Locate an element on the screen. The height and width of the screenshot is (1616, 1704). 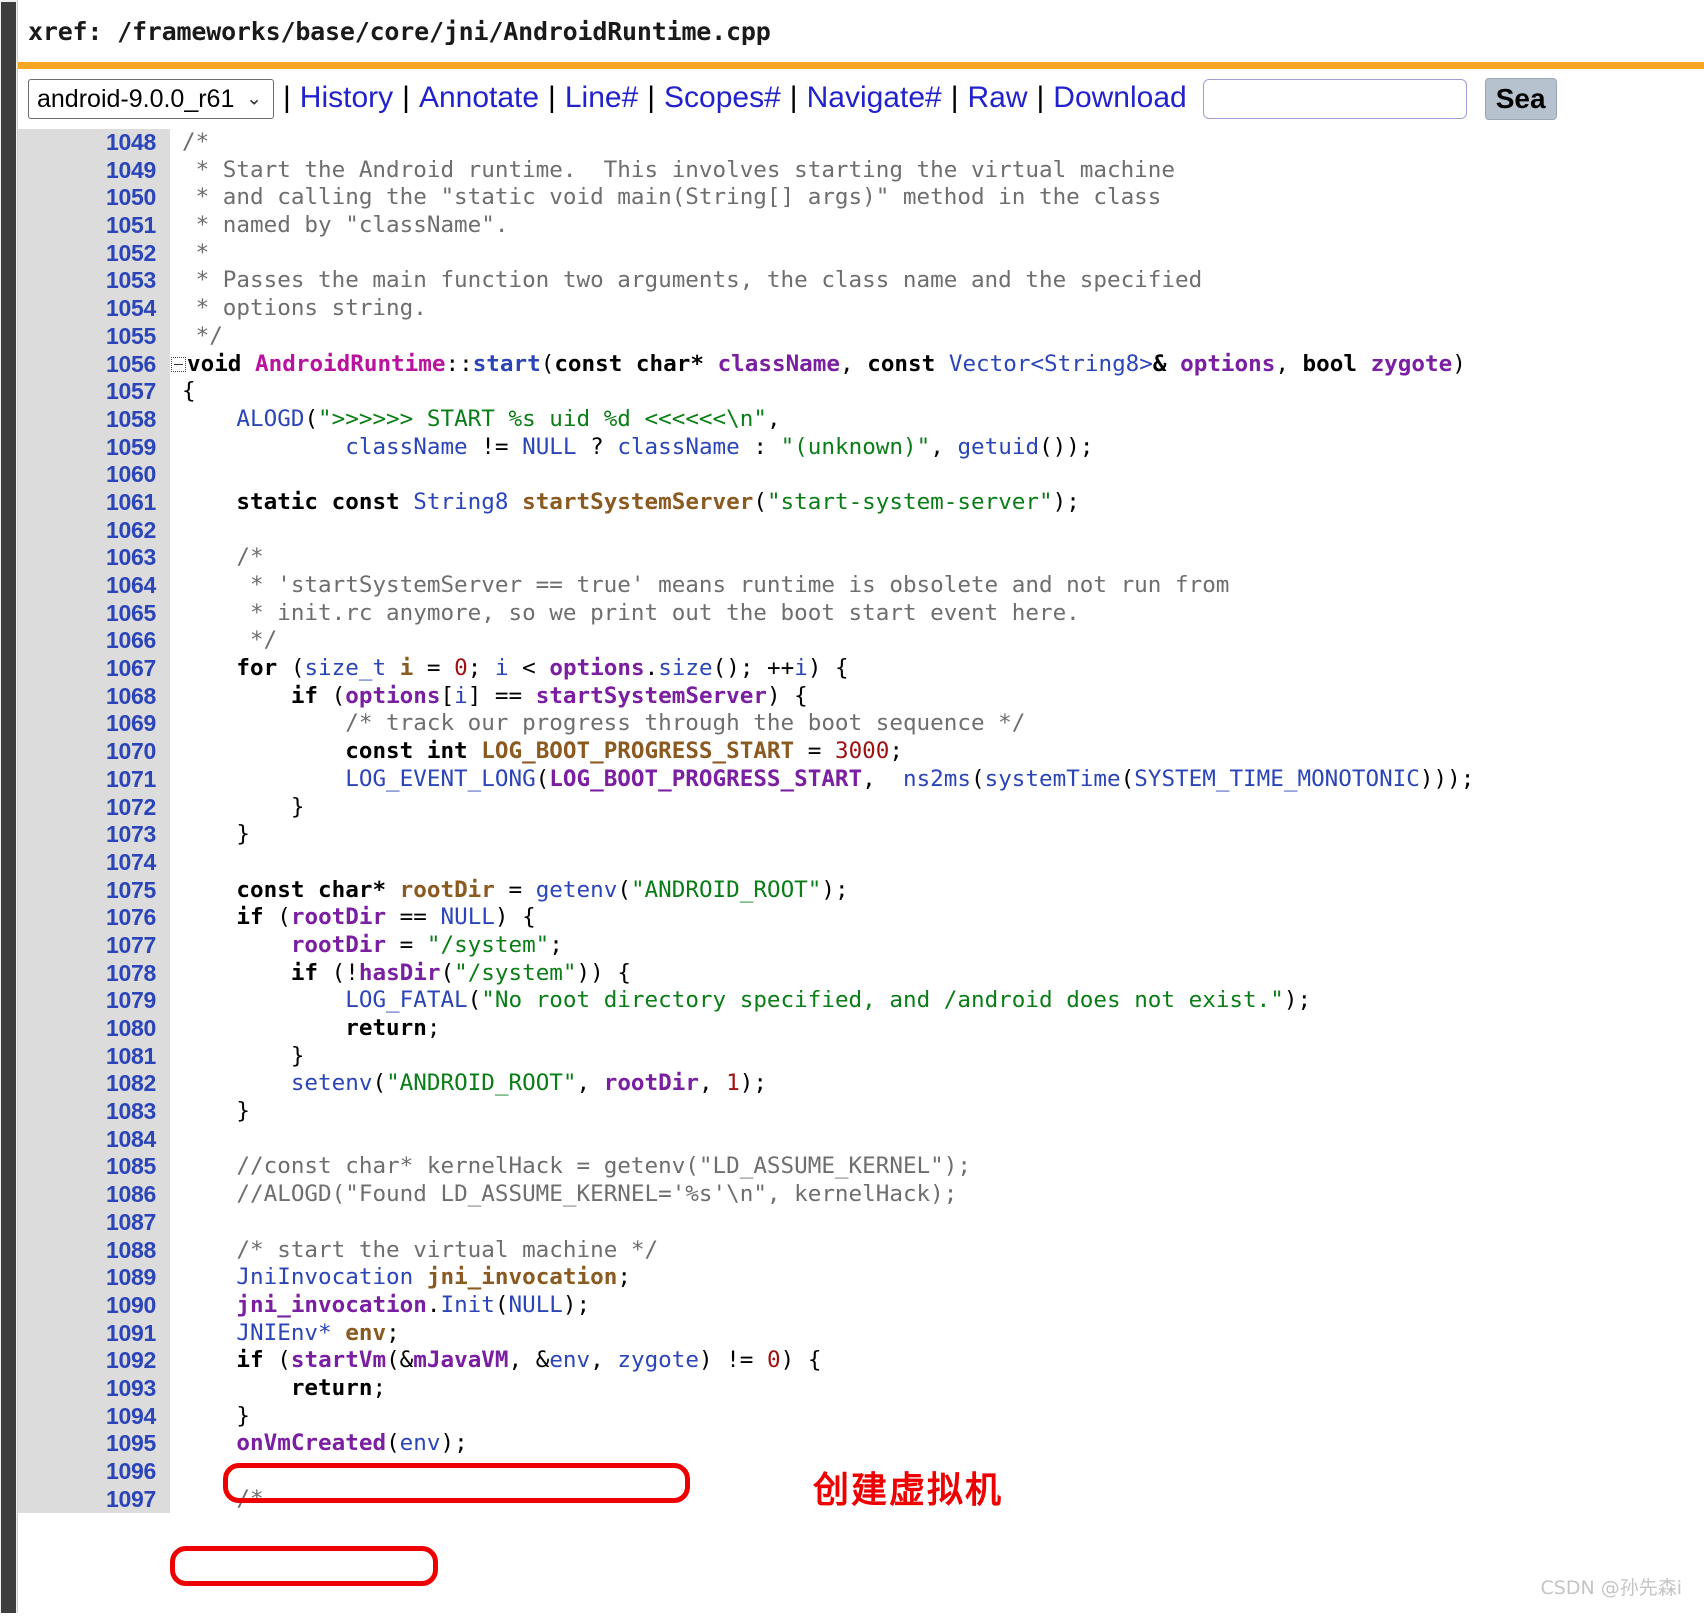
line-number: 1069 is located at coordinates (94, 724).